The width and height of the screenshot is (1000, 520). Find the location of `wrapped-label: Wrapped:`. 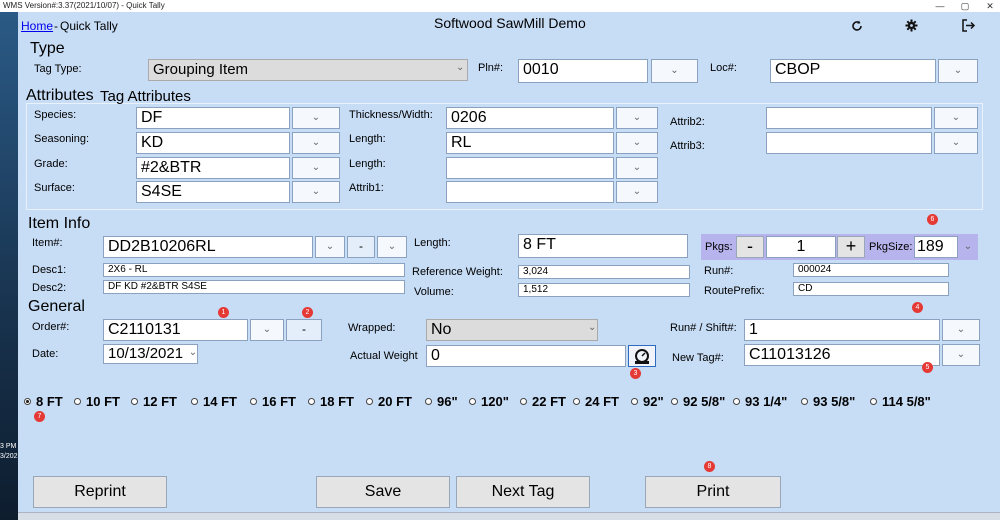

wrapped-label: Wrapped: is located at coordinates (372, 328).